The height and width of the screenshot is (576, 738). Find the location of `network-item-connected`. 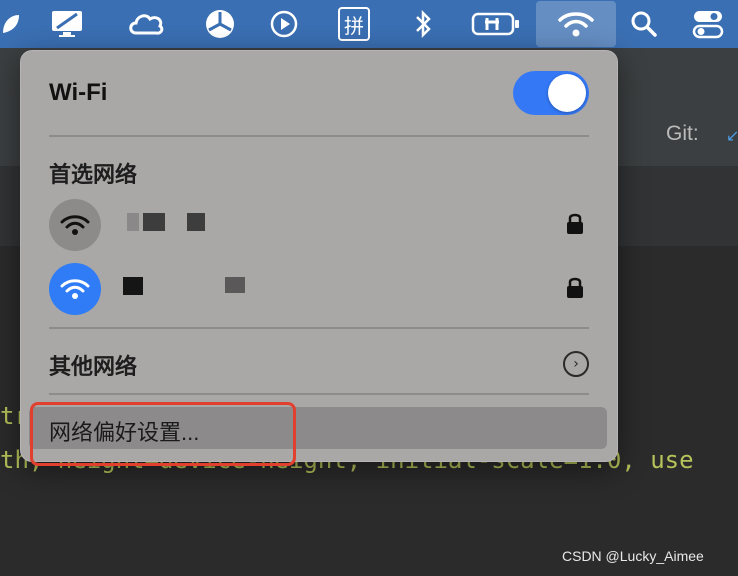

network-item-connected is located at coordinates (319, 287).